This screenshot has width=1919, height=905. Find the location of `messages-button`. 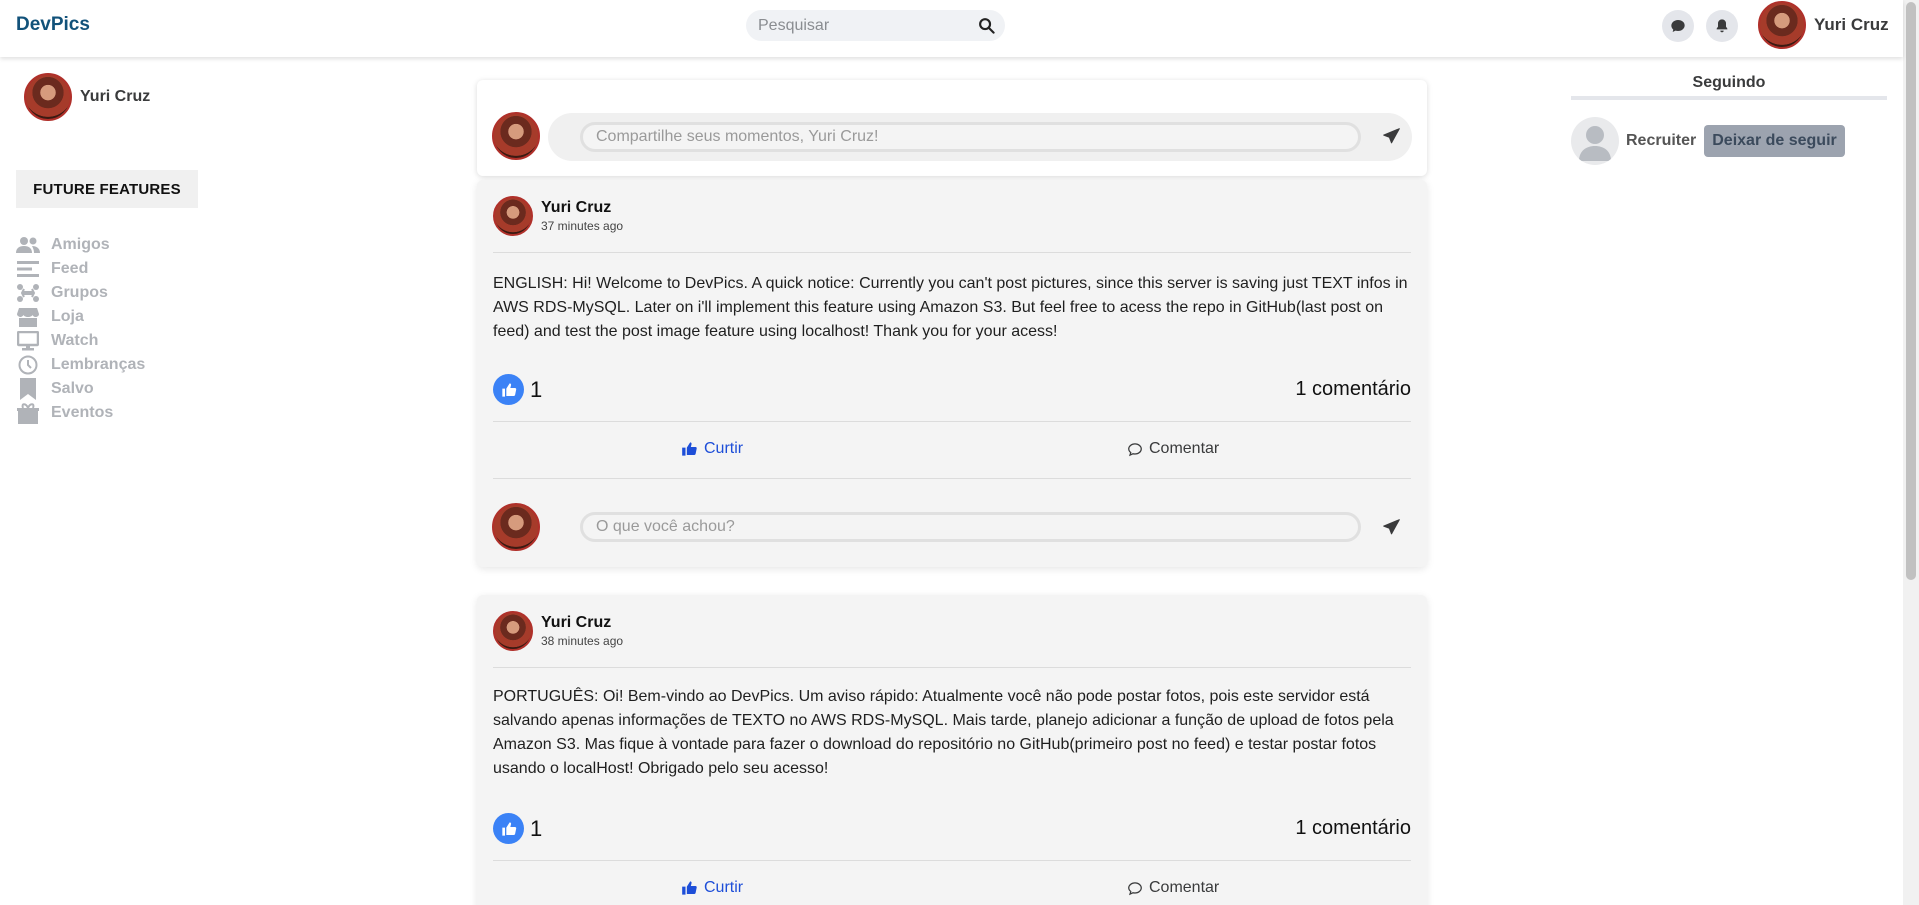

messages-button is located at coordinates (1678, 26).